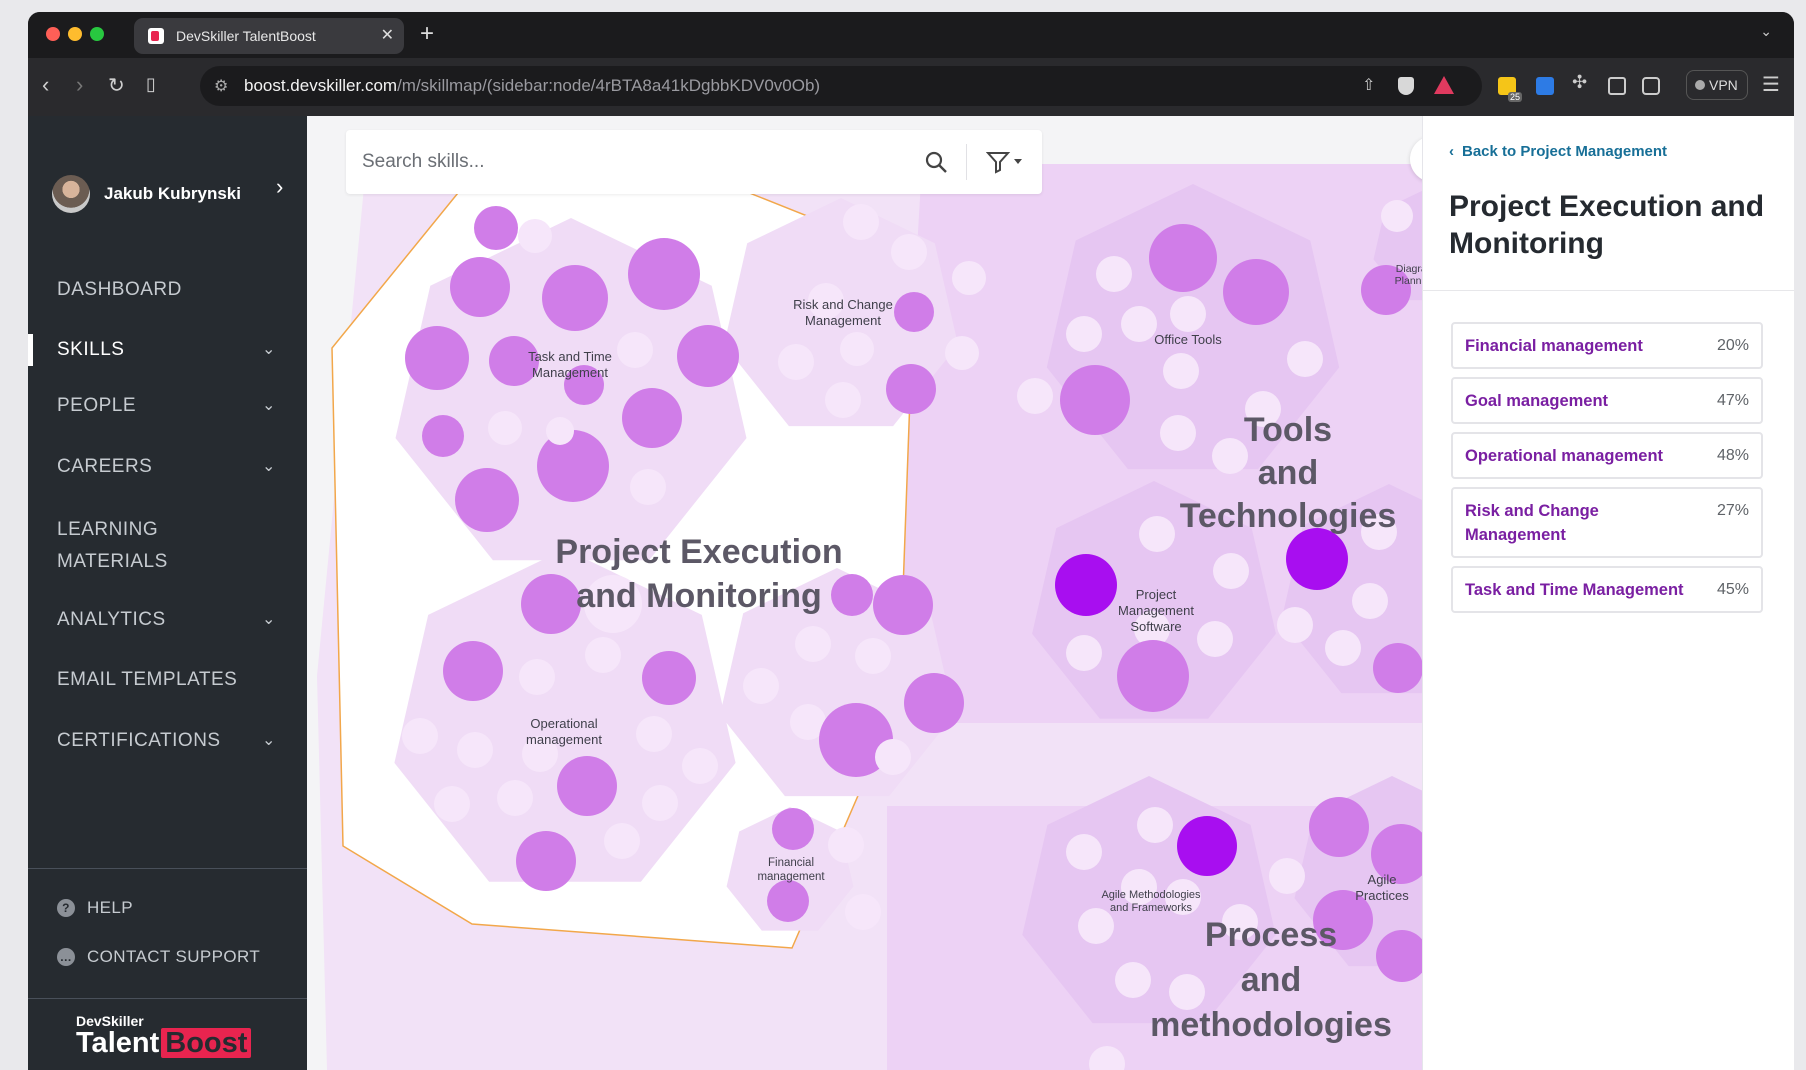 The image size is (1806, 1070). I want to click on skill-row-financial-management: Financial management 20%, so click(1607, 345).